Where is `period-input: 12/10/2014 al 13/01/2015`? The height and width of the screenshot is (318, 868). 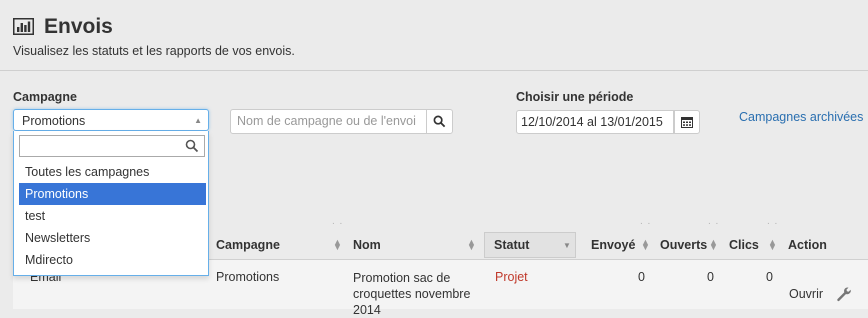 period-input: 12/10/2014 al 13/01/2015 is located at coordinates (595, 122).